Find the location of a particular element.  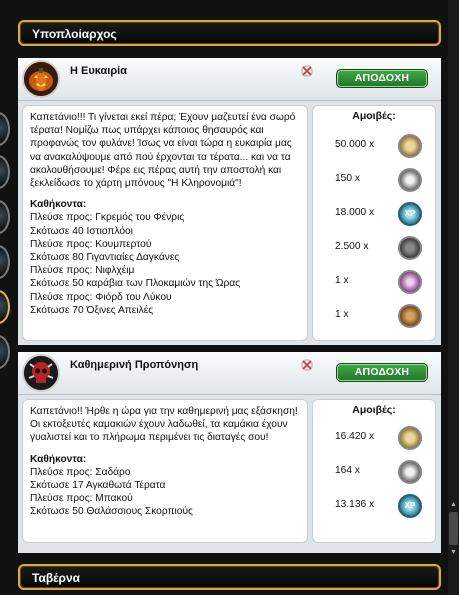

task-item: Σκότωσε 80 Γιγαντιαίες Δαγκάνες is located at coordinates (105, 258).